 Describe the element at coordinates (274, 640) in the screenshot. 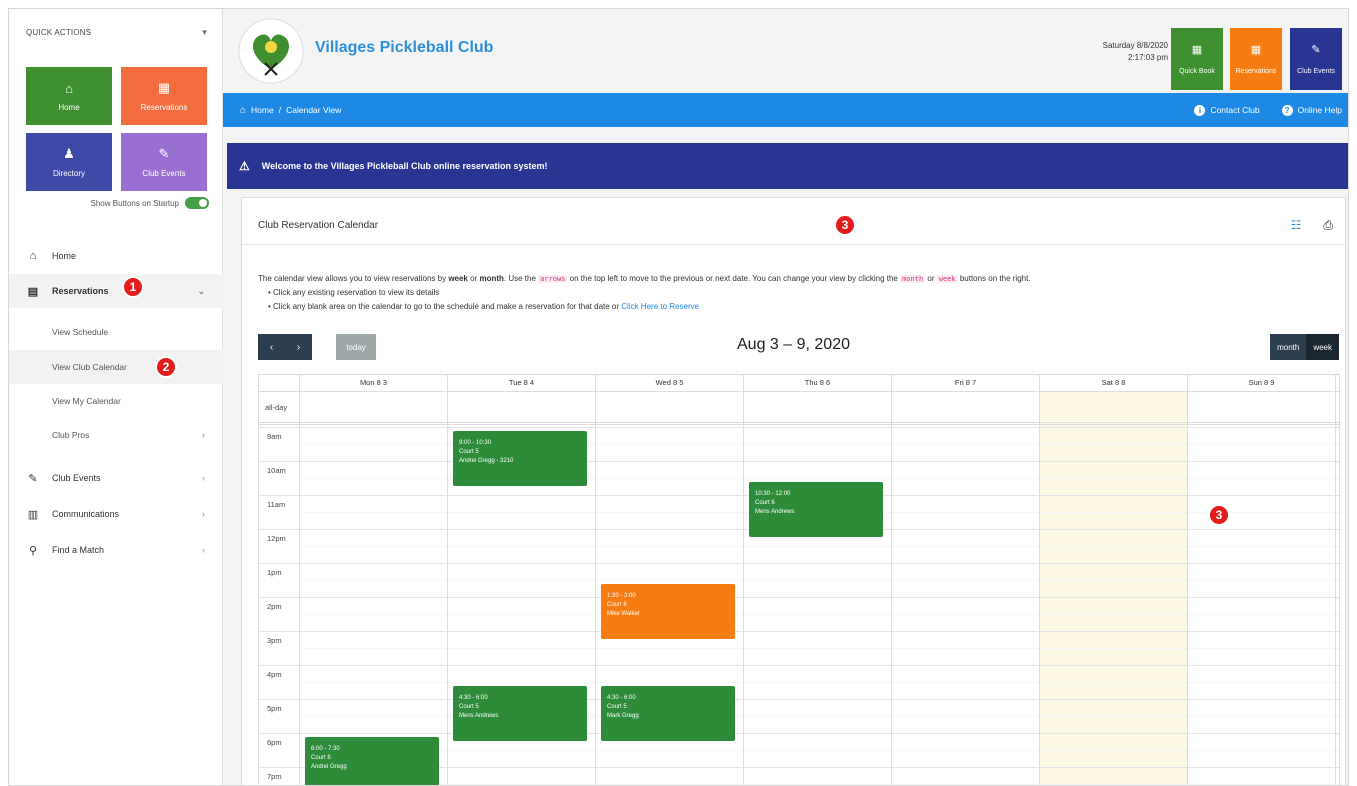

I see `hour-label: 3pm` at that location.